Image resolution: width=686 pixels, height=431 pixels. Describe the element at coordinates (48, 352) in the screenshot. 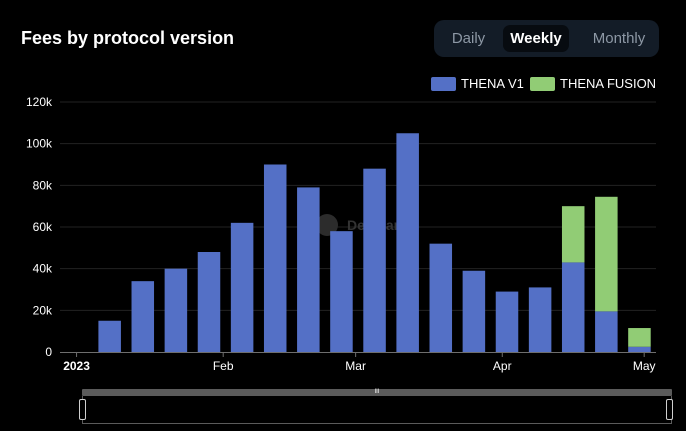

I see `y-tick-label: 0` at that location.